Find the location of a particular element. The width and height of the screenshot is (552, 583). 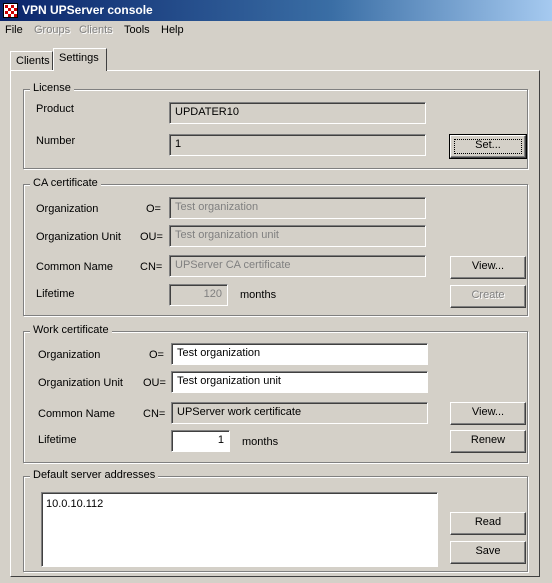

ca-lifetime-field: 120 is located at coordinates (198, 295).